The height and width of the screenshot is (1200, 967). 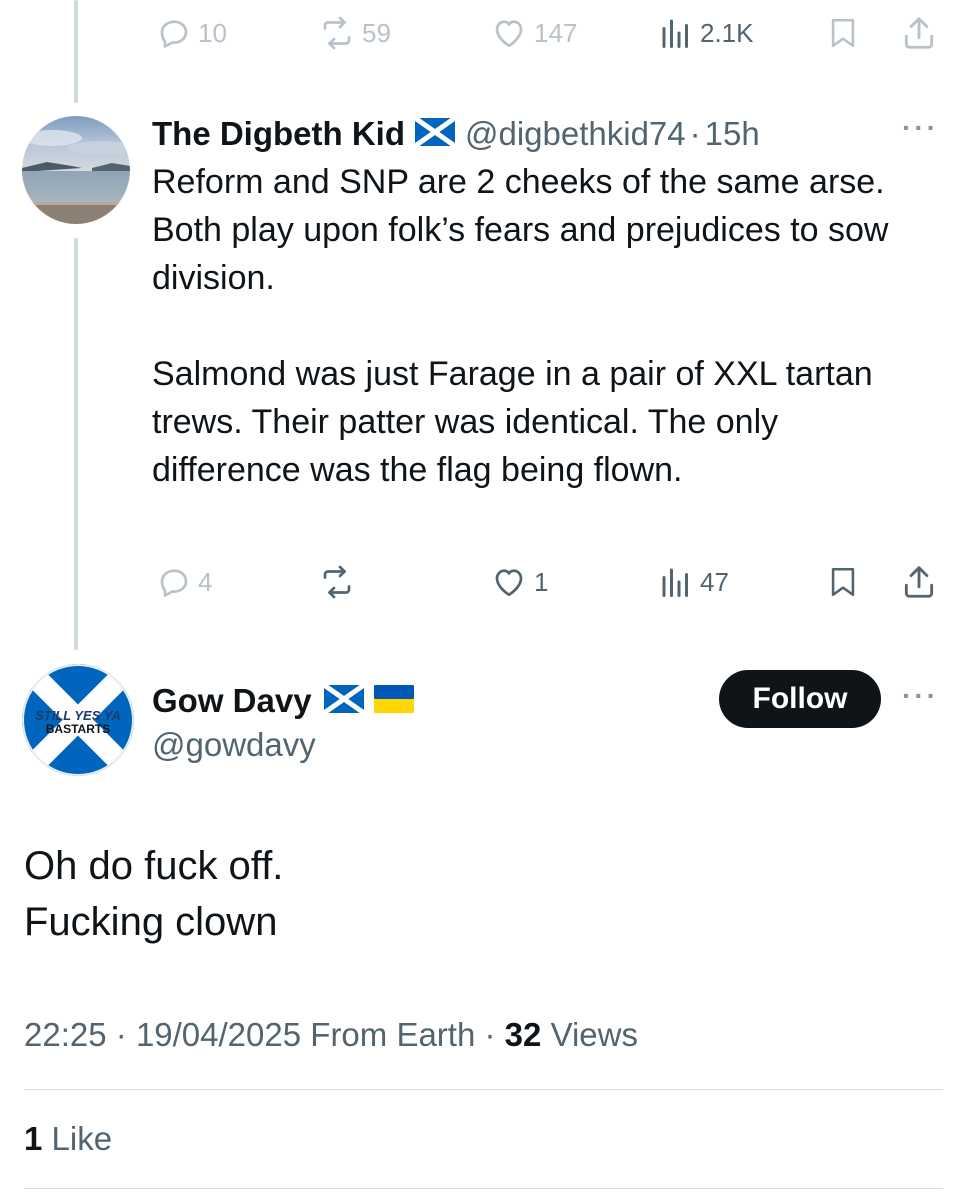 What do you see at coordinates (205, 581) in the screenshot?
I see `reply-count: 4` at bounding box center [205, 581].